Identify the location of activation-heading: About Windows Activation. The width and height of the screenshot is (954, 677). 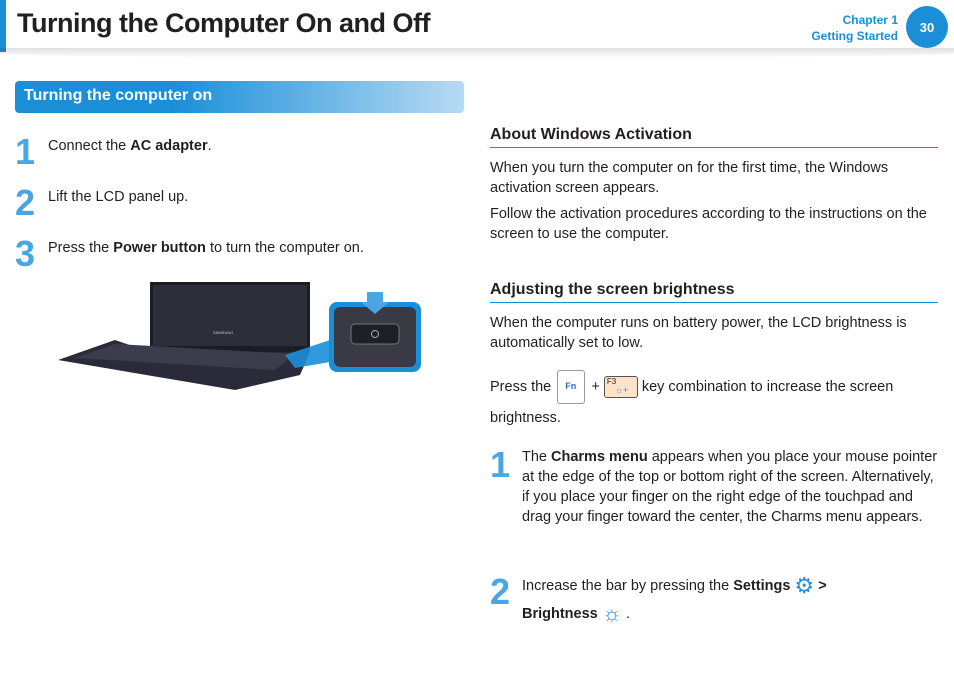
(714, 137).